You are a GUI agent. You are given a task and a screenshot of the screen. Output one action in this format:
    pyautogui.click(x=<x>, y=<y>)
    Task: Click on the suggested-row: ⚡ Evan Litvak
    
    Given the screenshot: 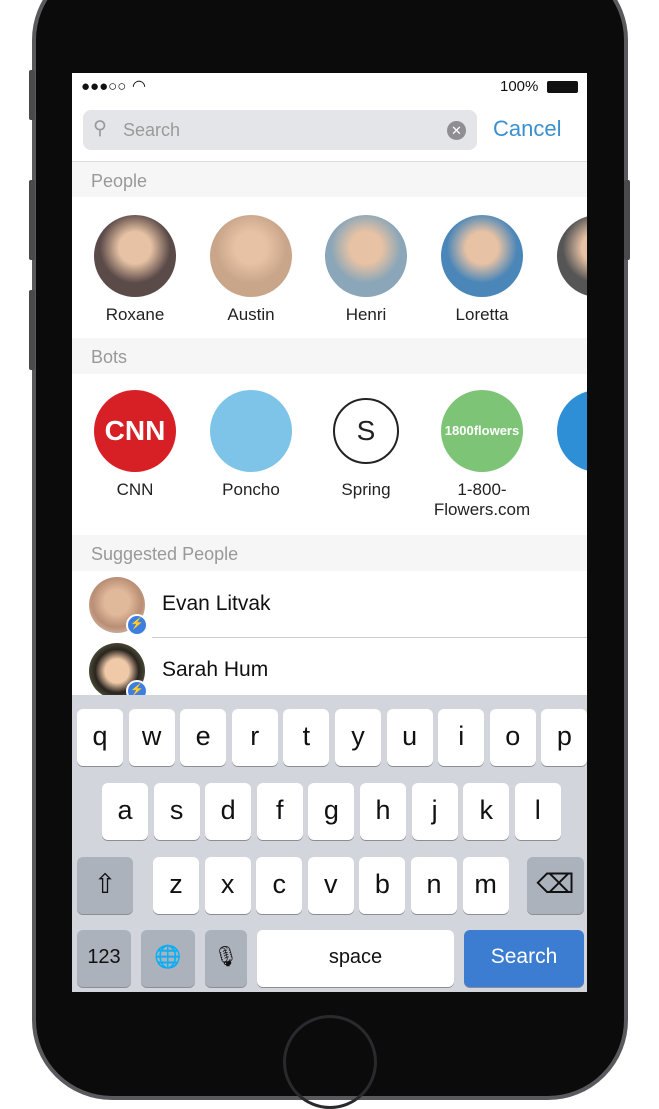 What is the action you would take?
    pyautogui.click(x=329, y=605)
    